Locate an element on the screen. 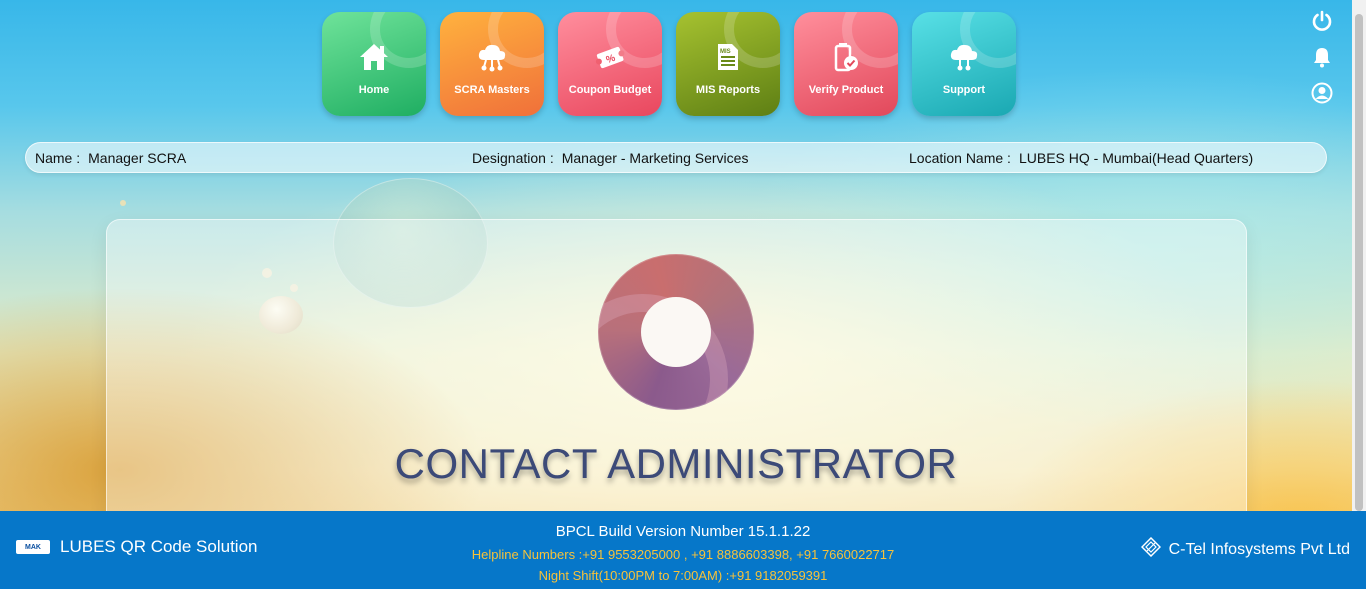 This screenshot has width=1366, height=589. coupon-icon: % is located at coordinates (610, 57).